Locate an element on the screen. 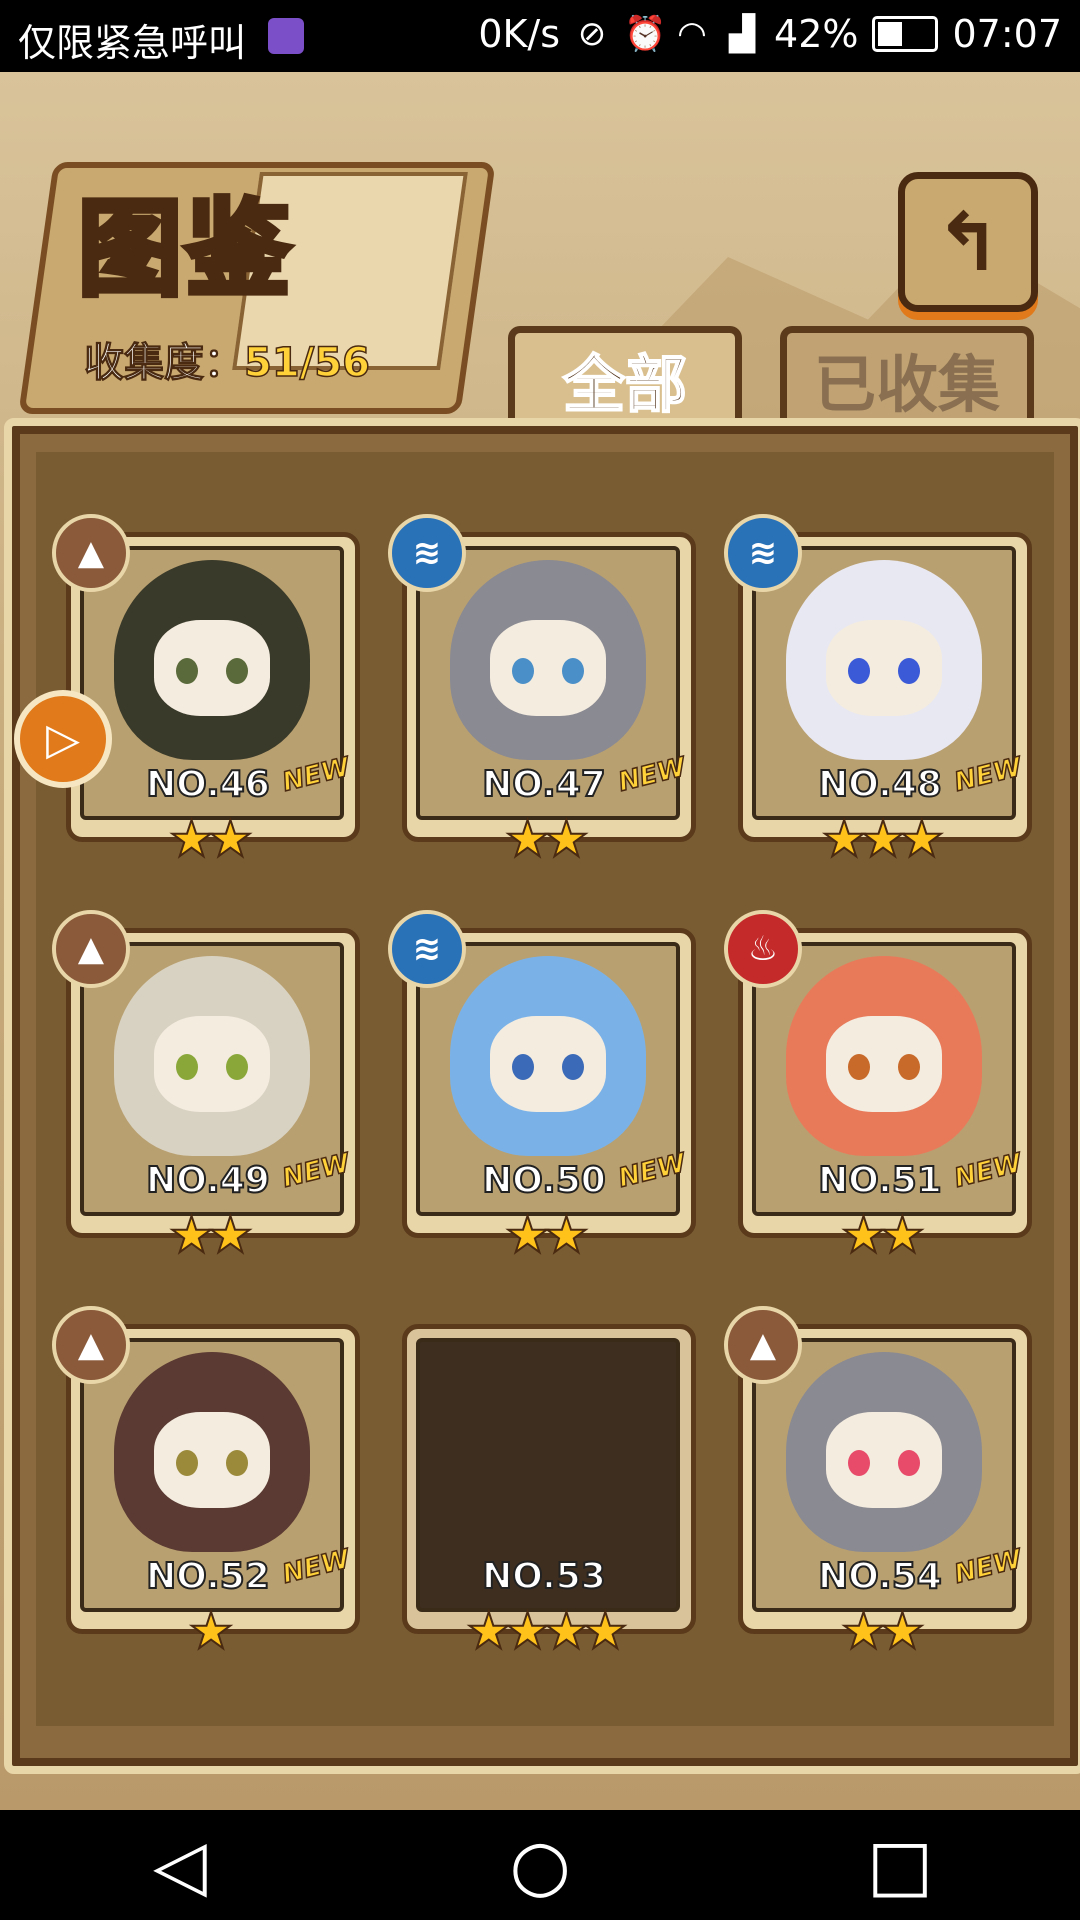 Image resolution: width=1080 pixels, height=1920 pixels. filter-toggle-button: ▷ is located at coordinates (63, 739).